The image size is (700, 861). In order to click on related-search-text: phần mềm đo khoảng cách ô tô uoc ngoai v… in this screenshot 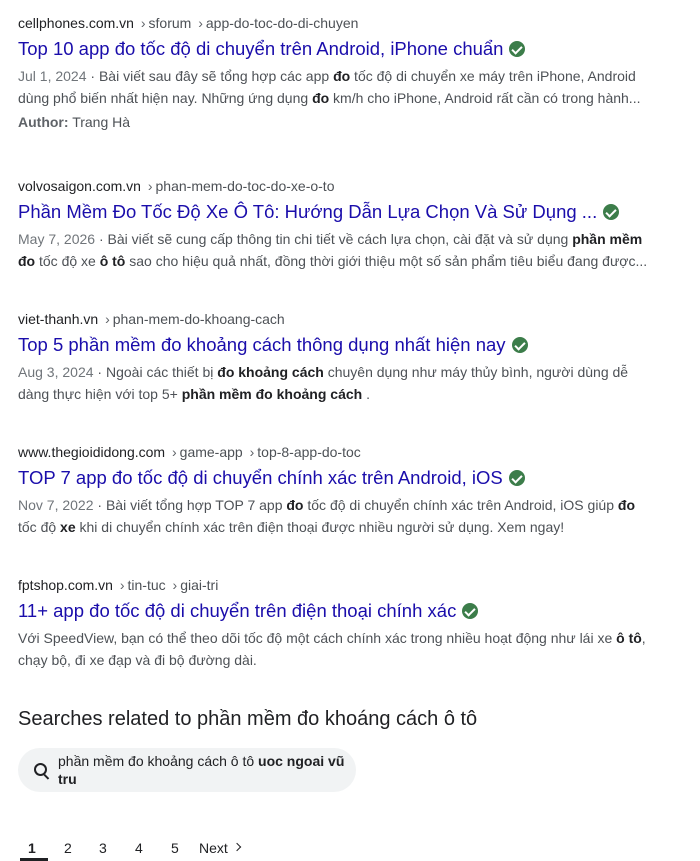, I will do `click(203, 770)`.